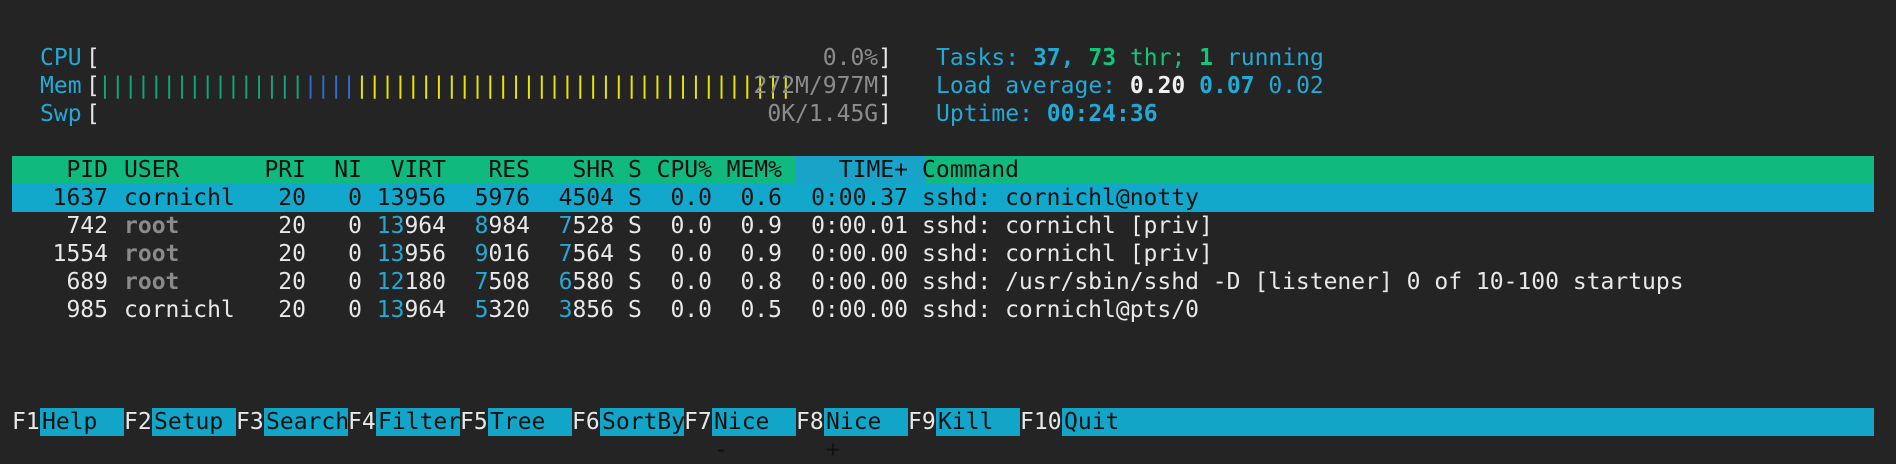 This screenshot has width=1896, height=464. What do you see at coordinates (93, 114) in the screenshot?
I see `swp-meter-open-bracket: [` at bounding box center [93, 114].